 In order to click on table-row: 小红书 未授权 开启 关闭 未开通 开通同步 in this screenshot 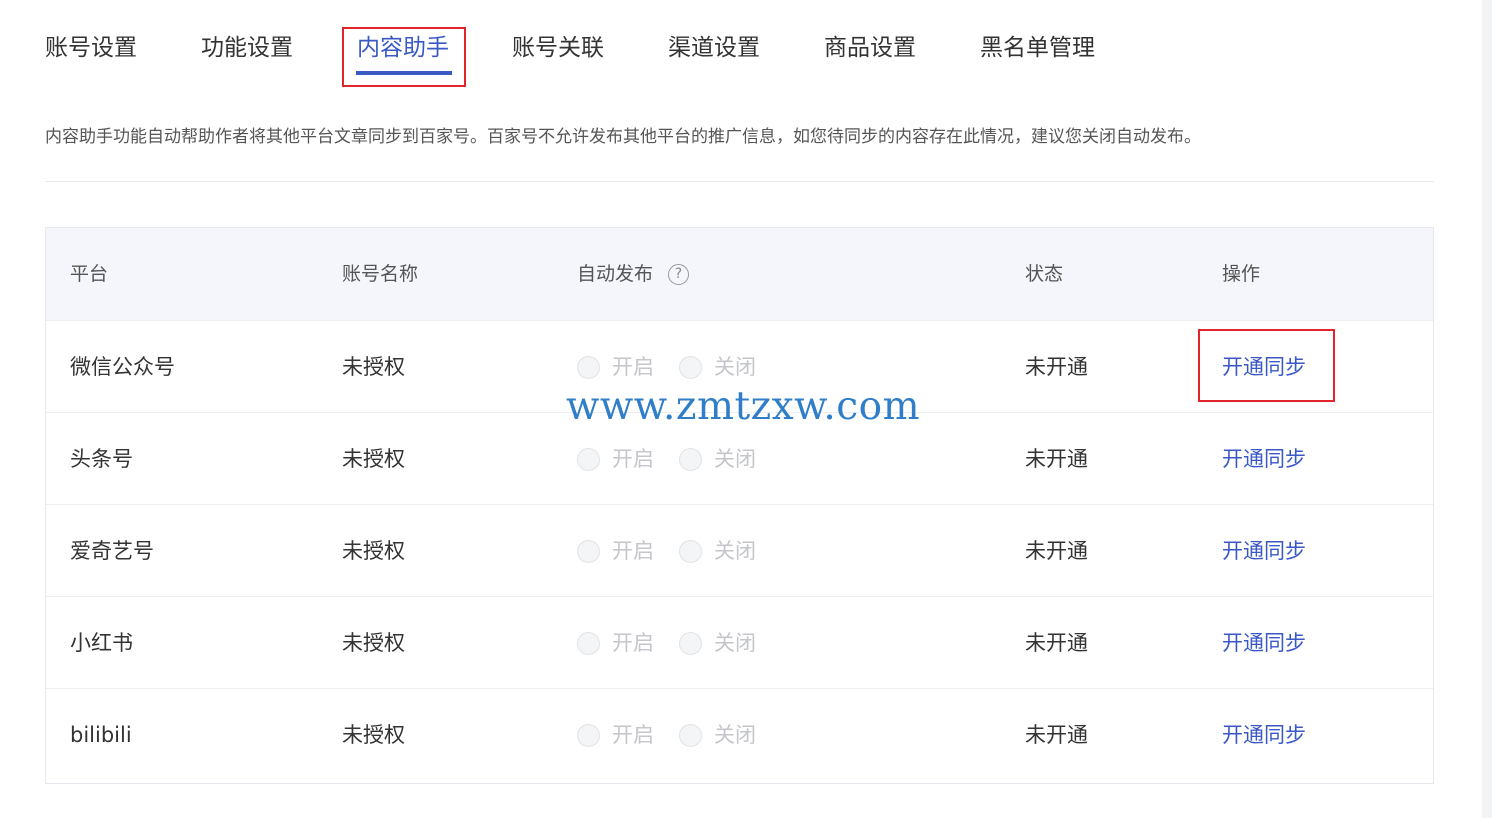, I will do `click(739, 642)`.